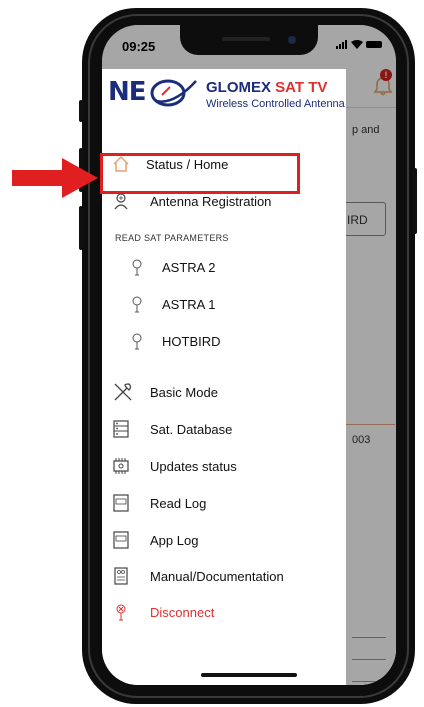 The width and height of the screenshot is (424, 707). What do you see at coordinates (292, 40) in the screenshot?
I see `camera` at bounding box center [292, 40].